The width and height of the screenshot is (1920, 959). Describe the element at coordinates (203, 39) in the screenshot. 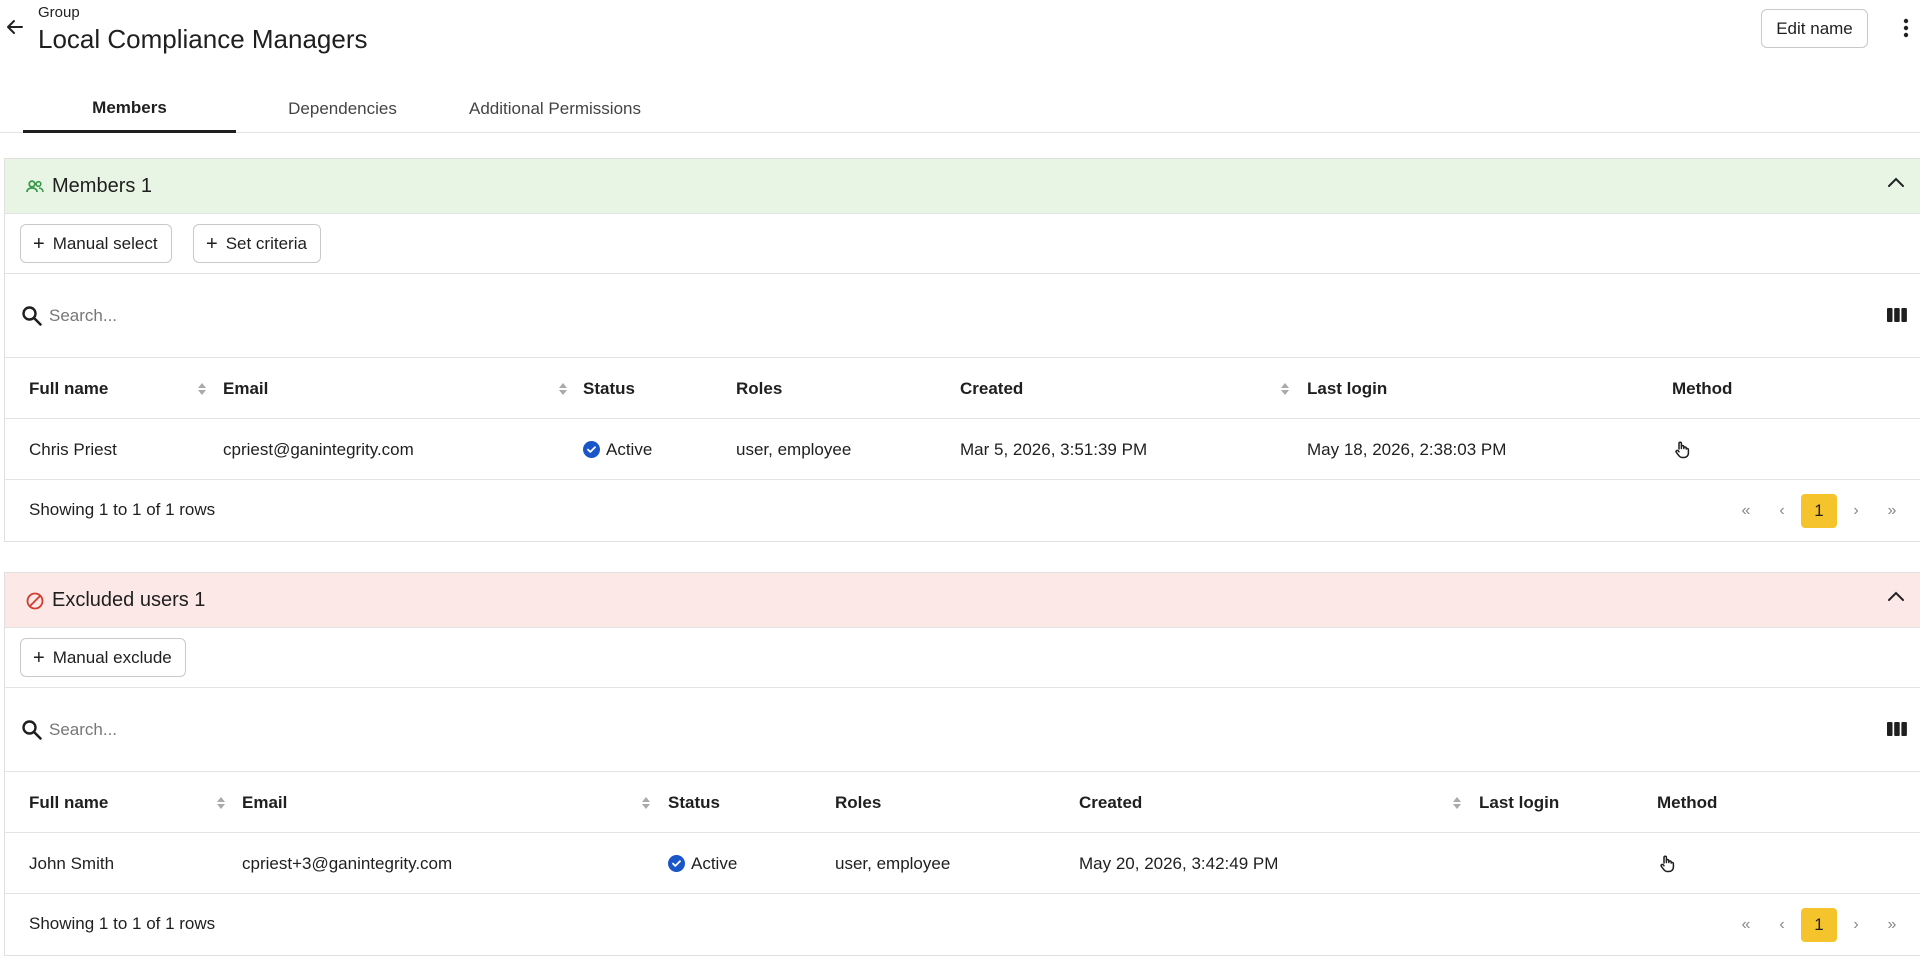

I see `page-title: Local Compliance Managers` at that location.